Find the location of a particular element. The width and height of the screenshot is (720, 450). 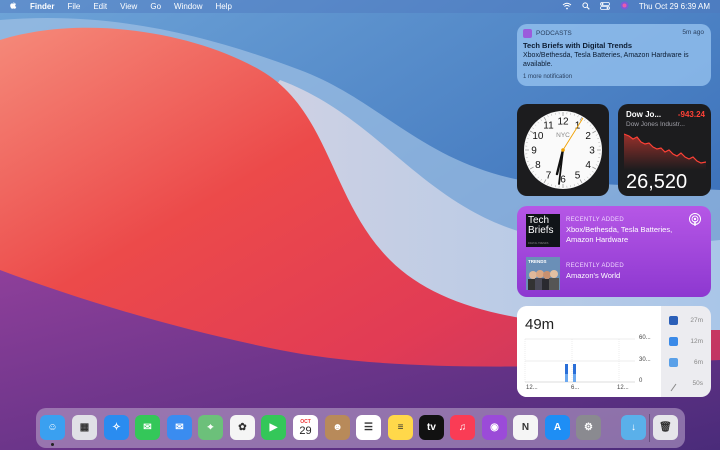

stock-value: 26,520 is located at coordinates (657, 182).